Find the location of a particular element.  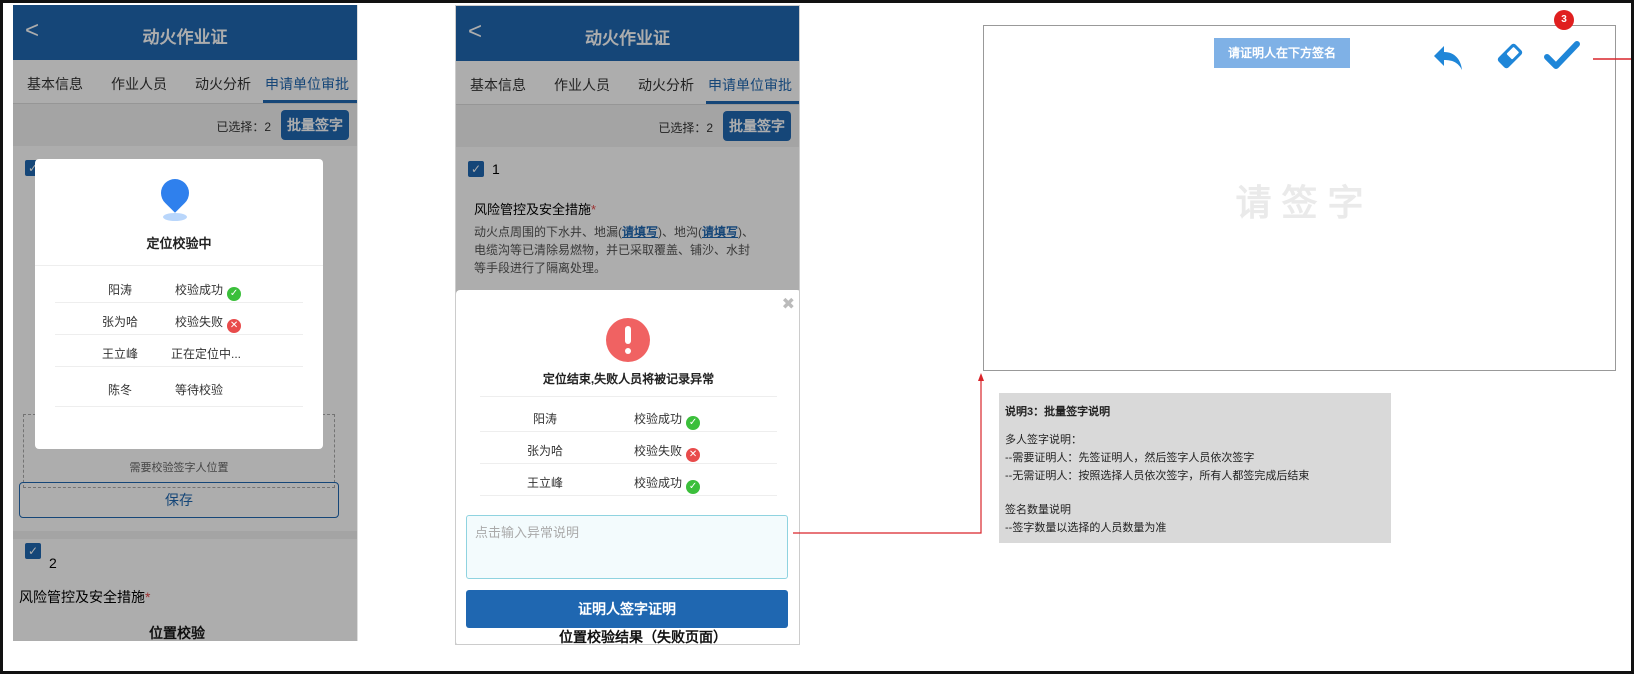

note-title: 说明3：批量签字说明 is located at coordinates (1058, 412).